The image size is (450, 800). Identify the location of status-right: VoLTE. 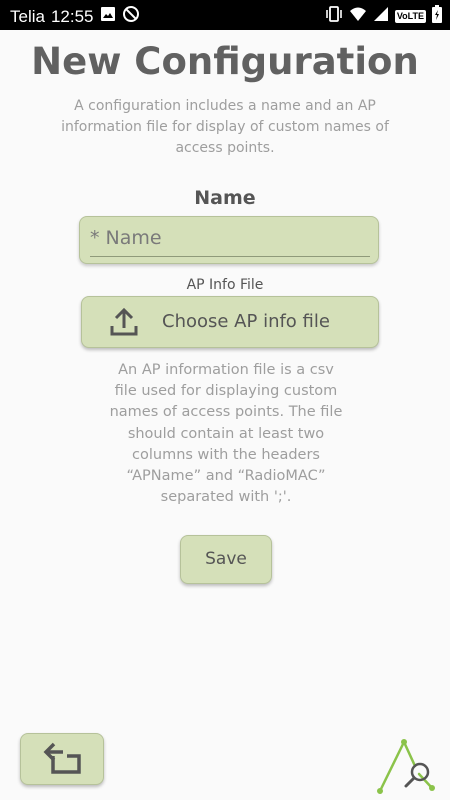
(383, 16).